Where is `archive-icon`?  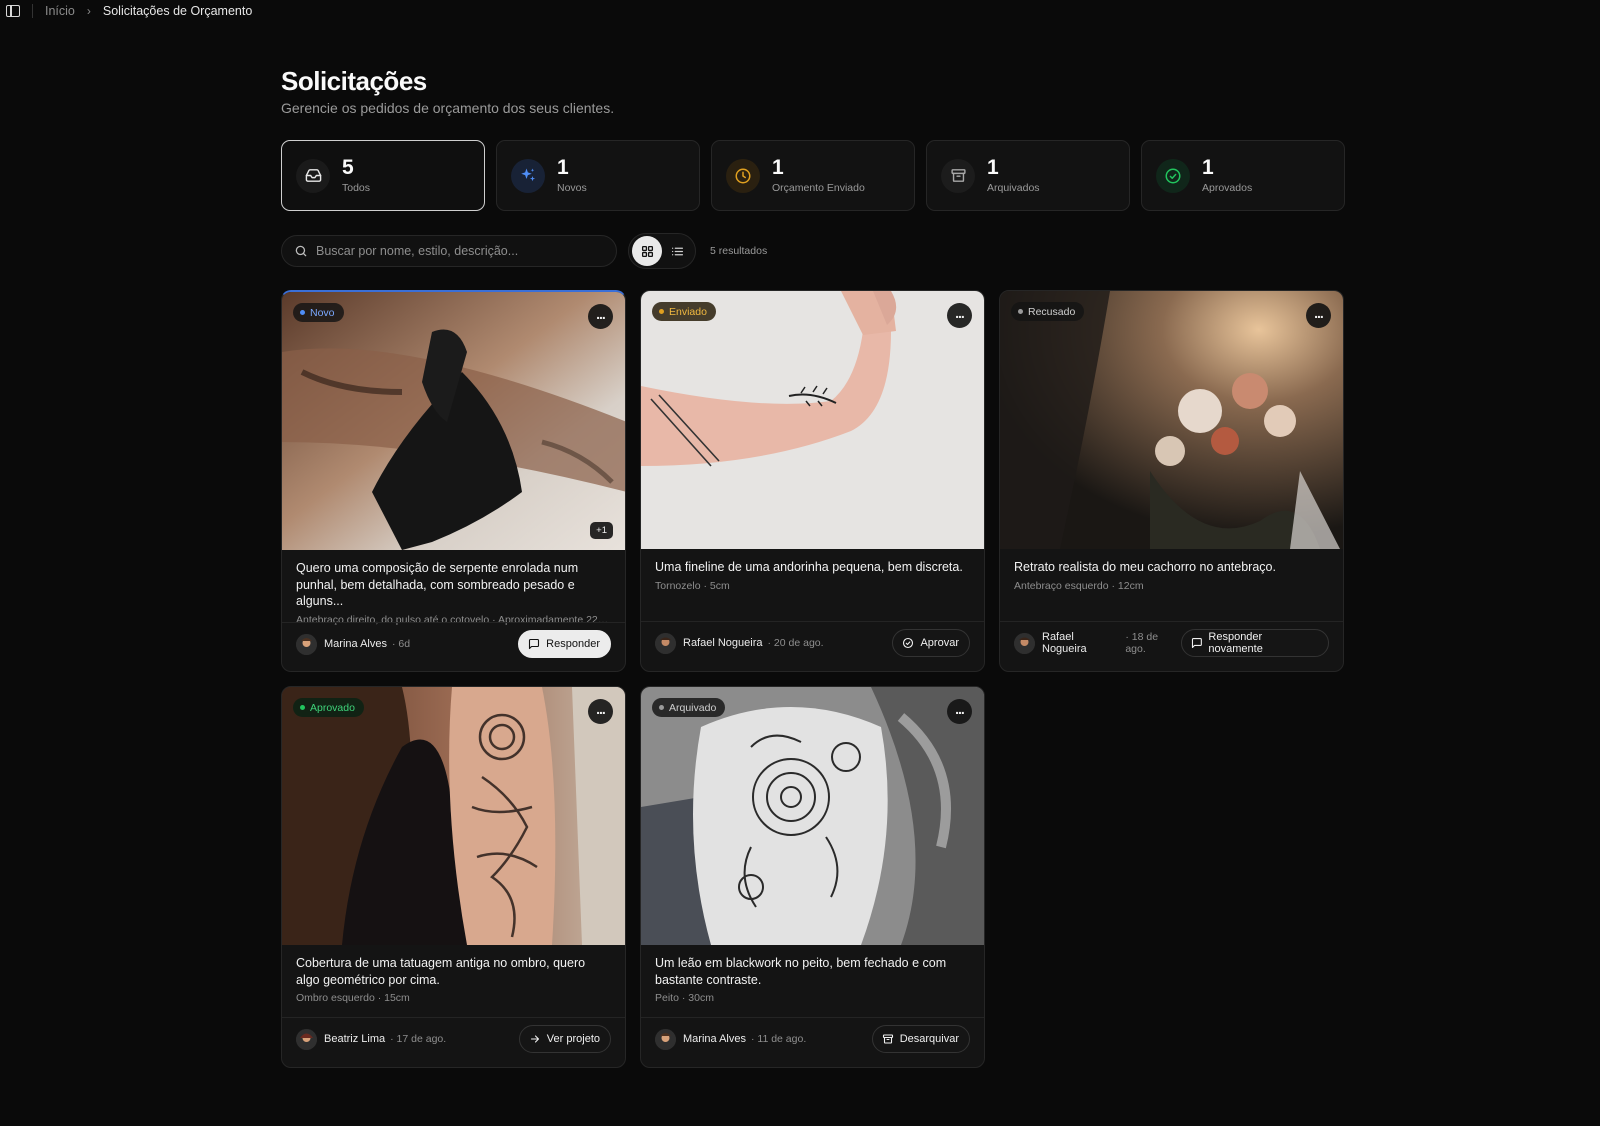
archive-icon is located at coordinates (958, 175).